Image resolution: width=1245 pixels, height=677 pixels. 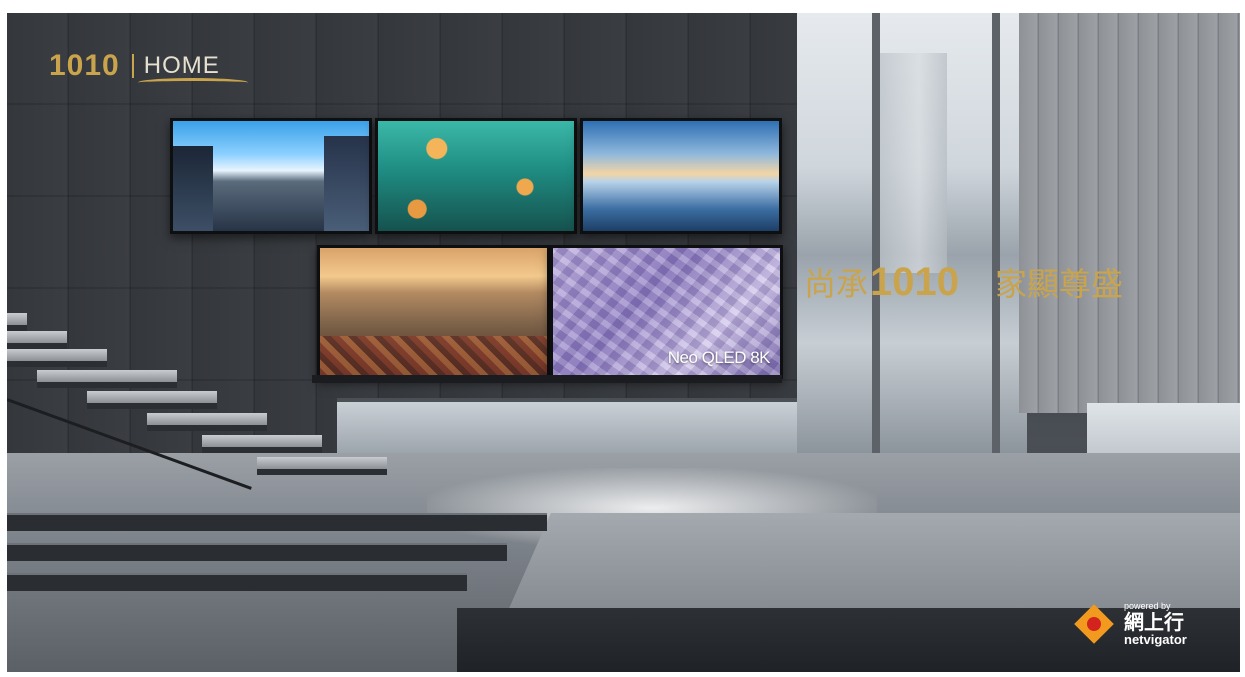 What do you see at coordinates (271, 176) in the screenshot?
I see `tv-screen-city` at bounding box center [271, 176].